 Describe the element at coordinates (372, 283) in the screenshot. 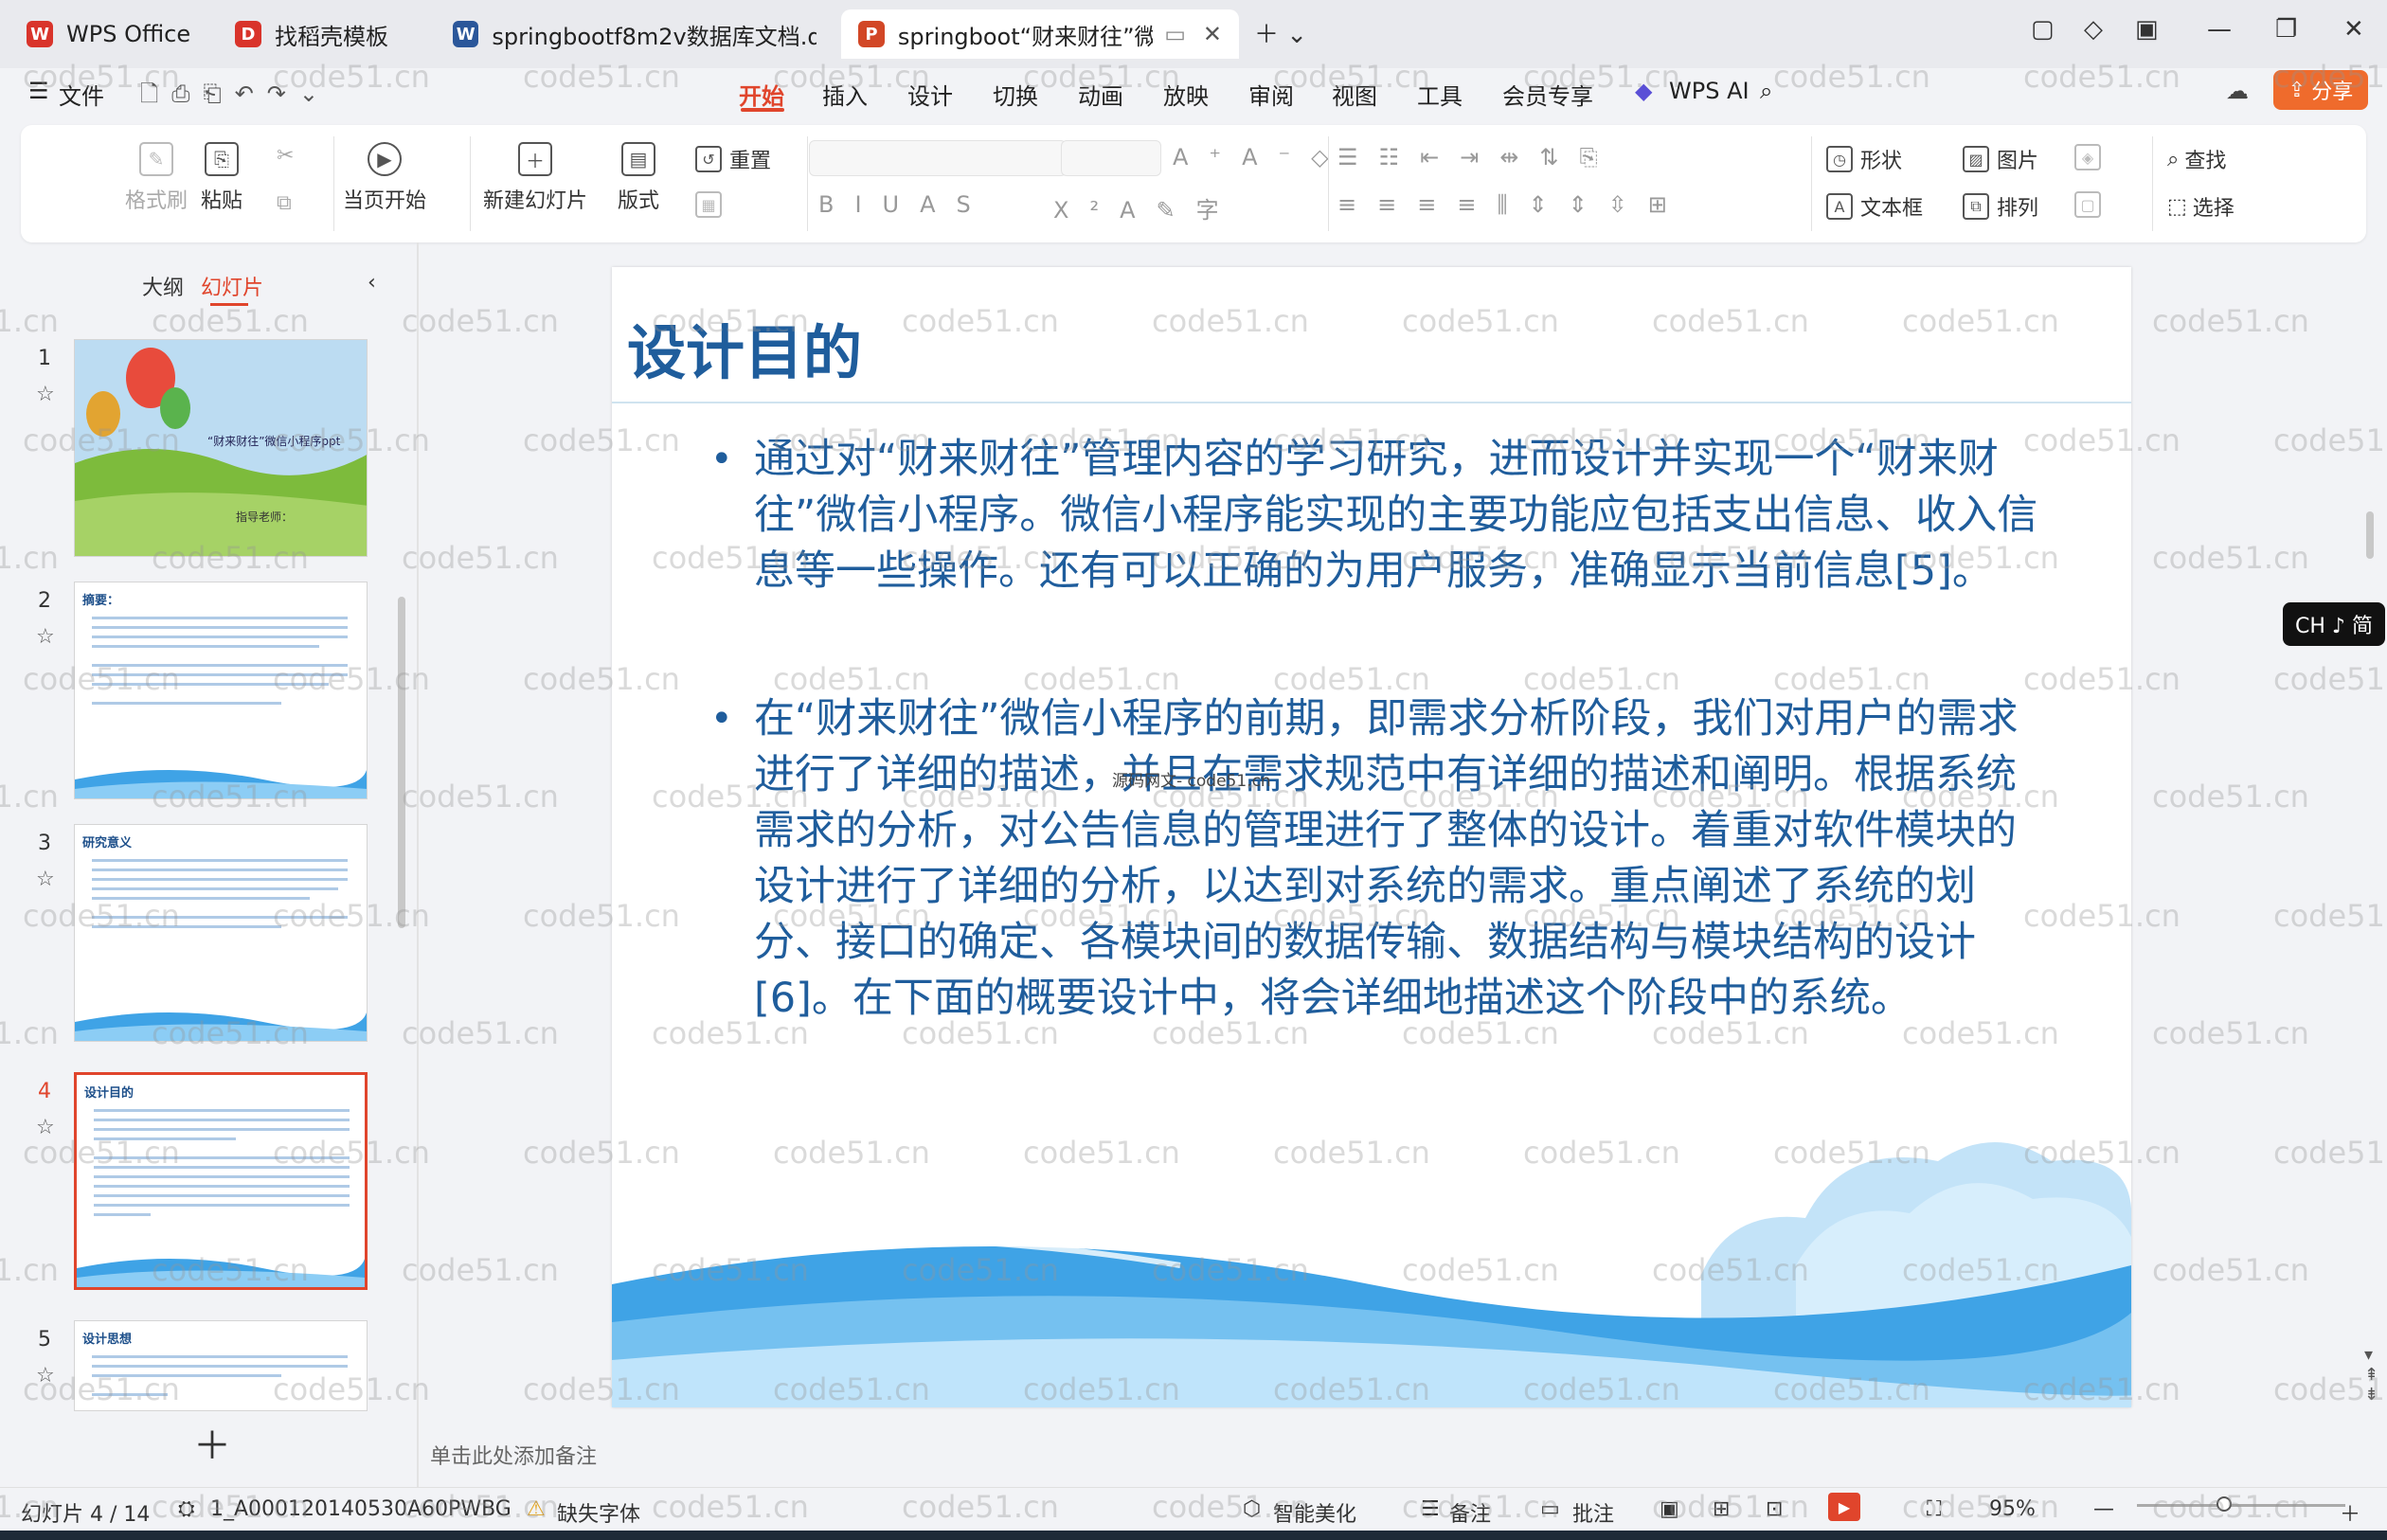

I see `collapse-panel-icon: ‹` at that location.